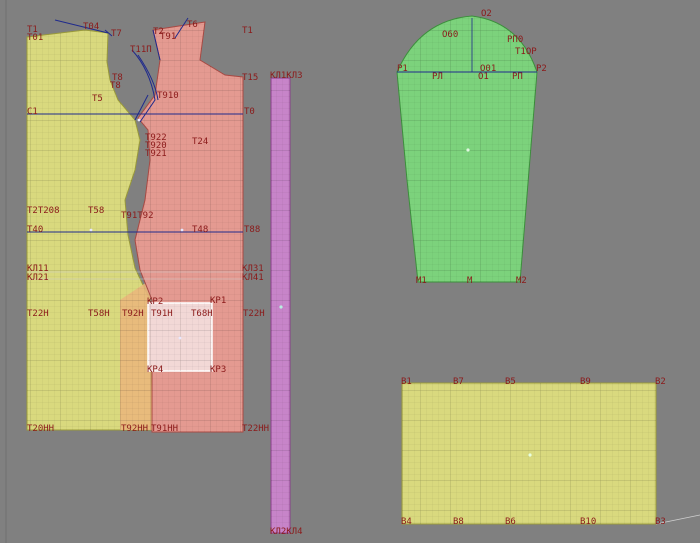  Describe the element at coordinates (133, 314) in the screenshot. I see `point-label: T92H` at that location.